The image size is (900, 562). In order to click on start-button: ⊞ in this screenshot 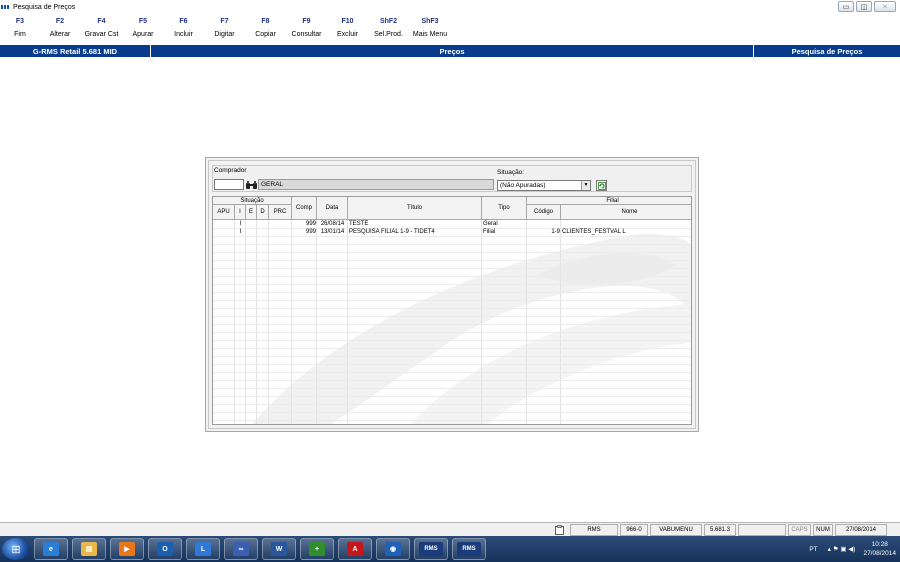, I will do `click(16, 549)`.